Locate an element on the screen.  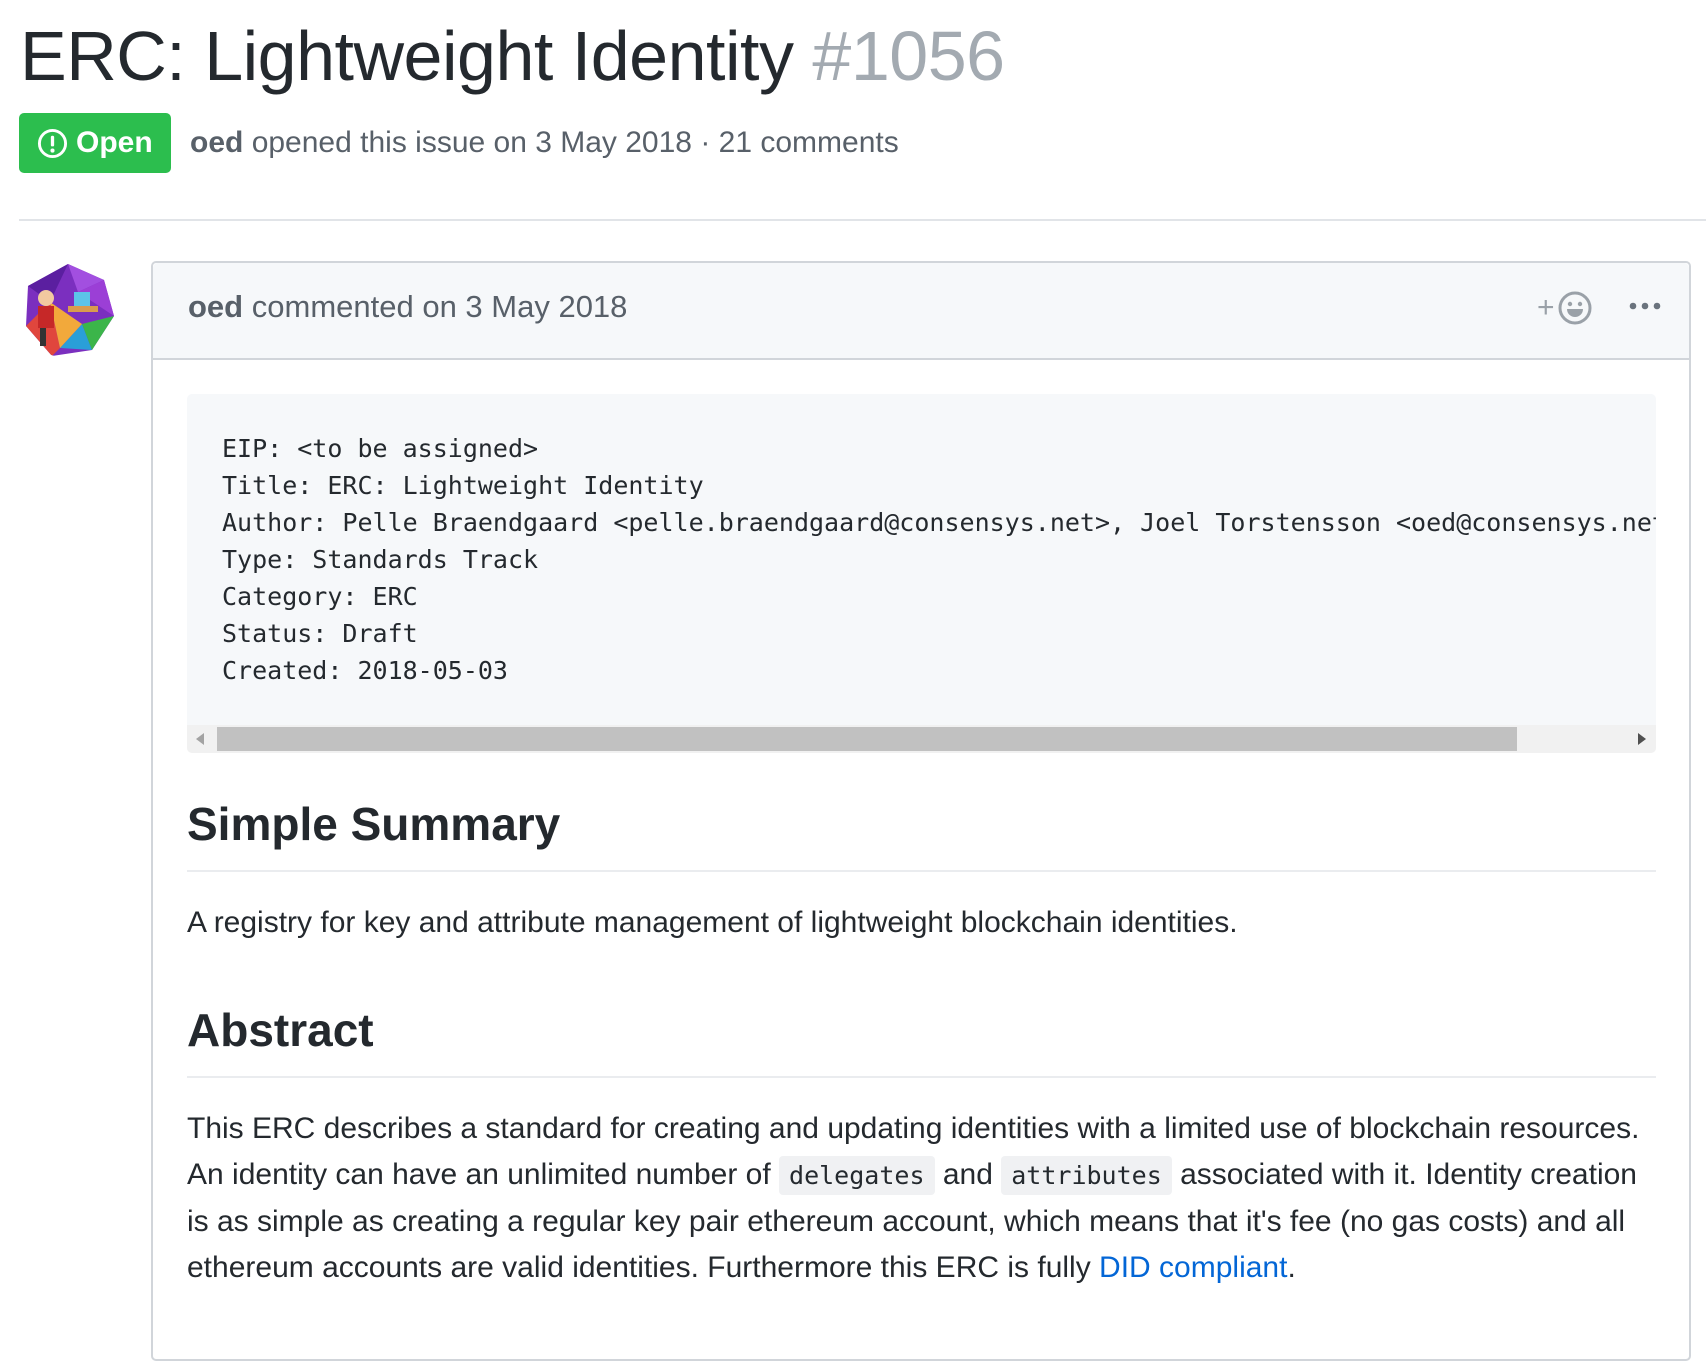
comment-header: oed commented on 3 May 2018 + is located at coordinates (921, 311).